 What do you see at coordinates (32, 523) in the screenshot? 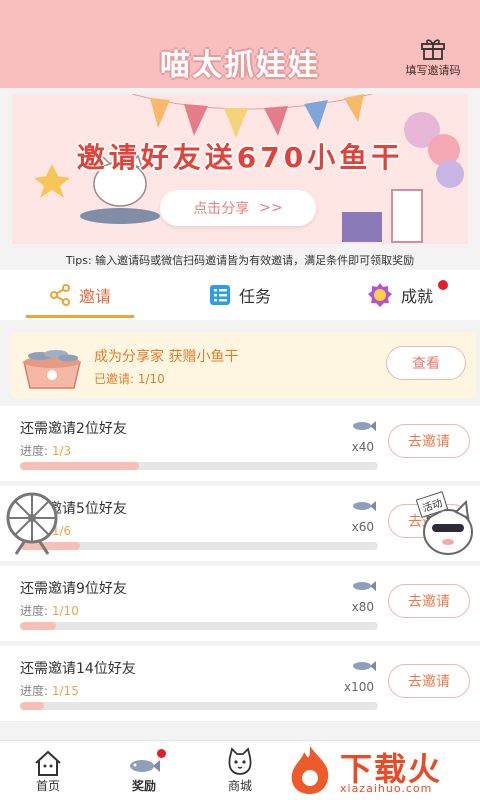
I see `ferris-wheel-icon` at bounding box center [32, 523].